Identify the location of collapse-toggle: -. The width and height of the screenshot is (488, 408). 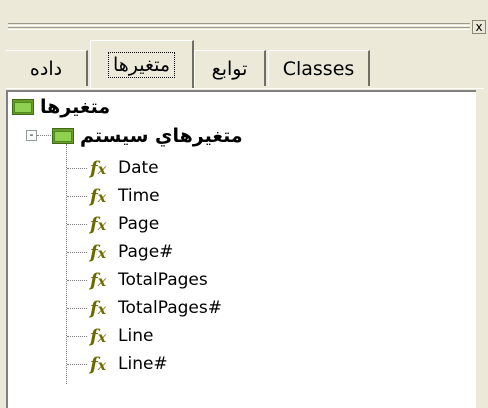
(31, 135).